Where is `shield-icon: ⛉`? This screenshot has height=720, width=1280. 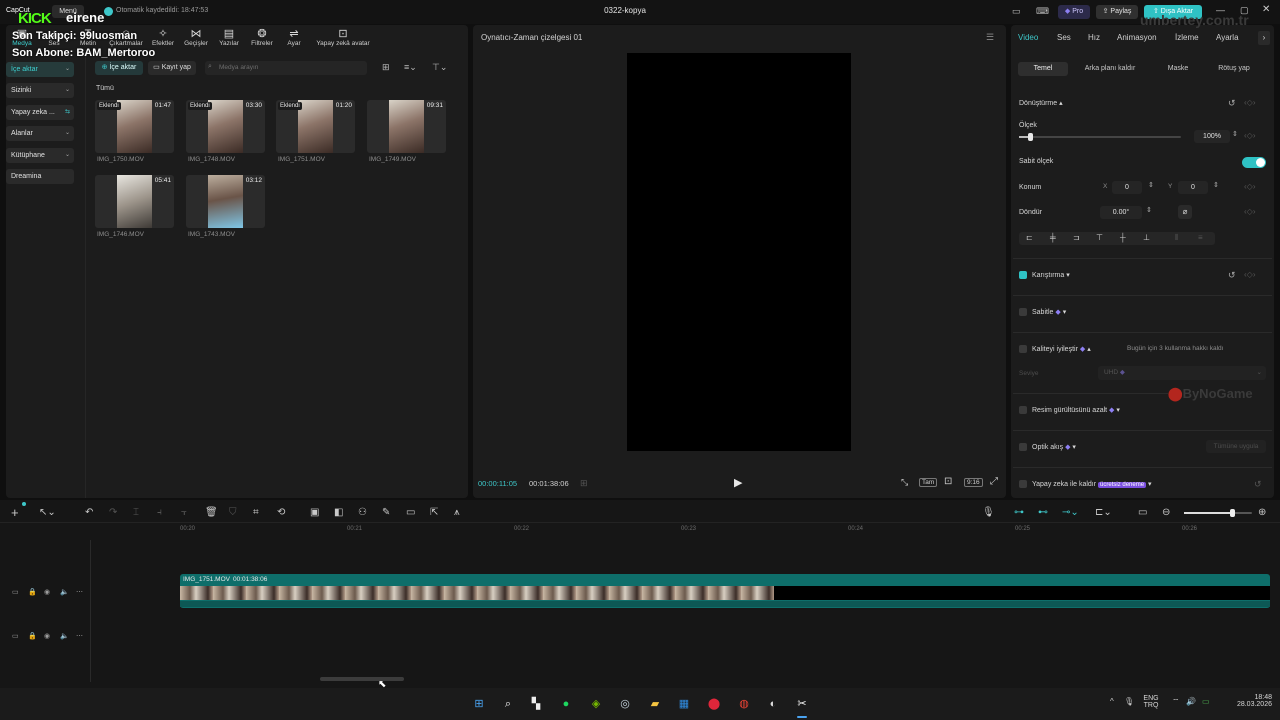
shield-icon: ⛉ is located at coordinates (233, 512).